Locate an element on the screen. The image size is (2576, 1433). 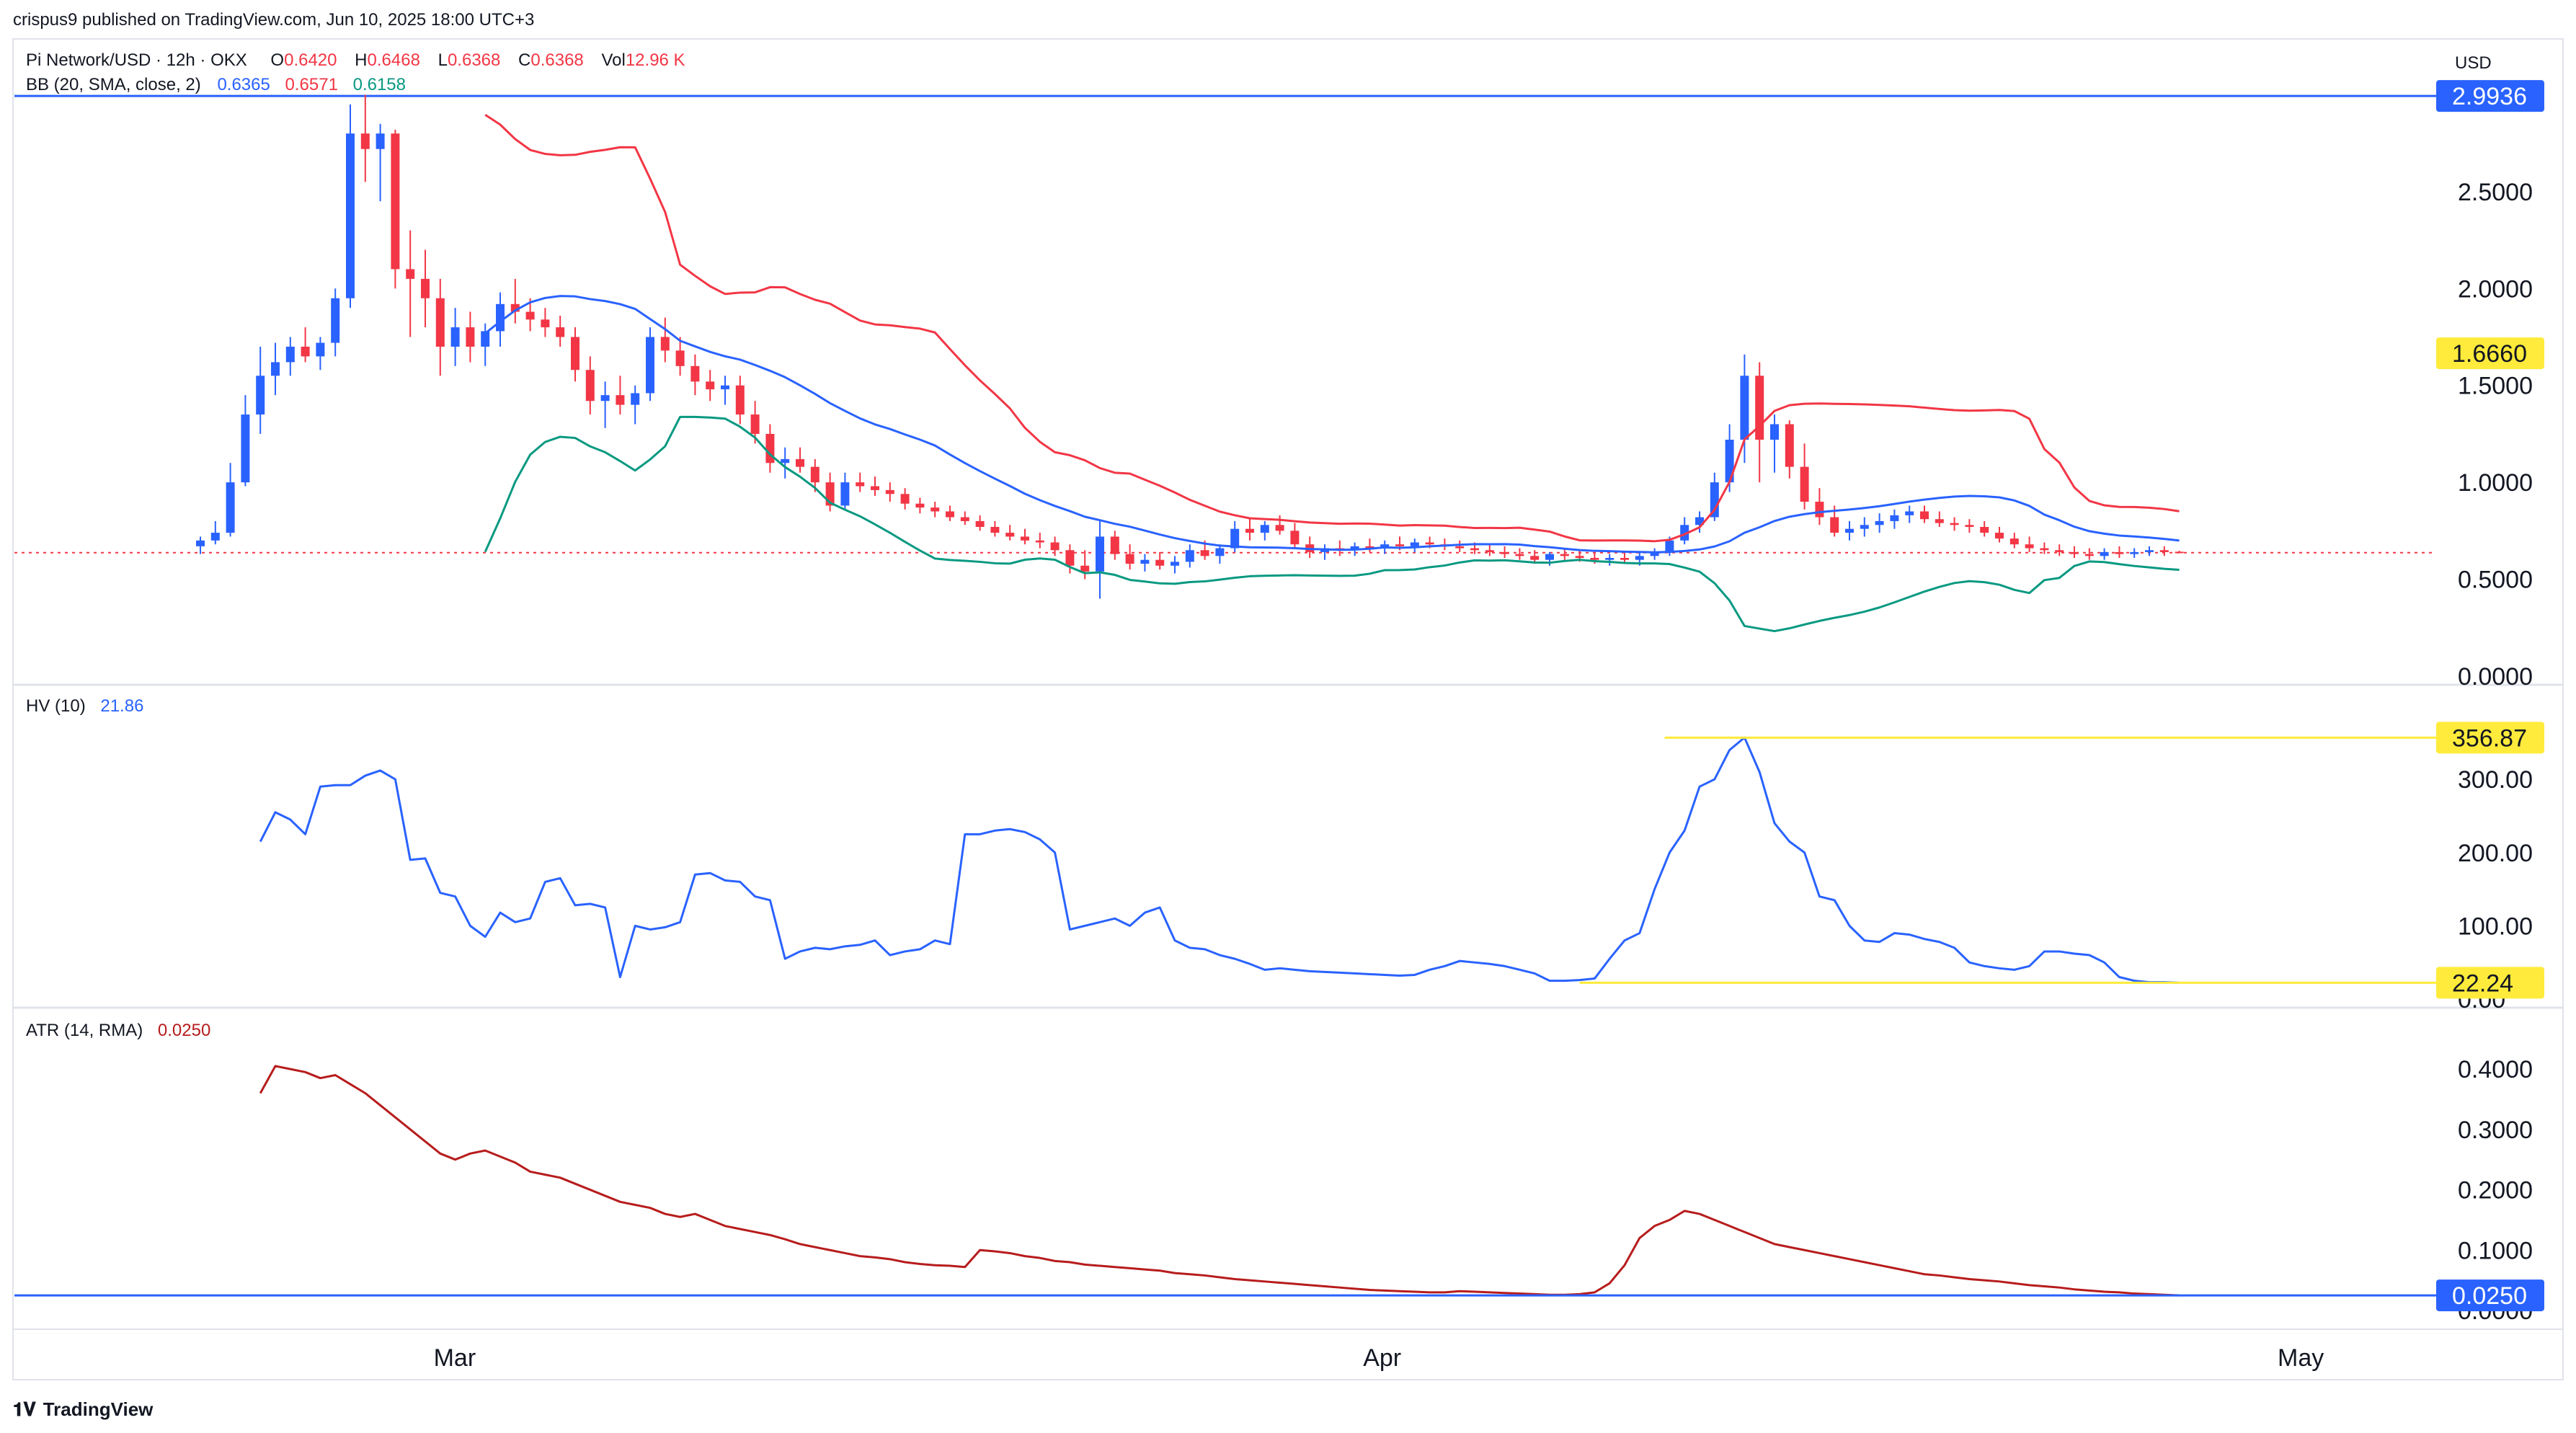
ohlc-open-value: 0.6420 is located at coordinates (310, 60).